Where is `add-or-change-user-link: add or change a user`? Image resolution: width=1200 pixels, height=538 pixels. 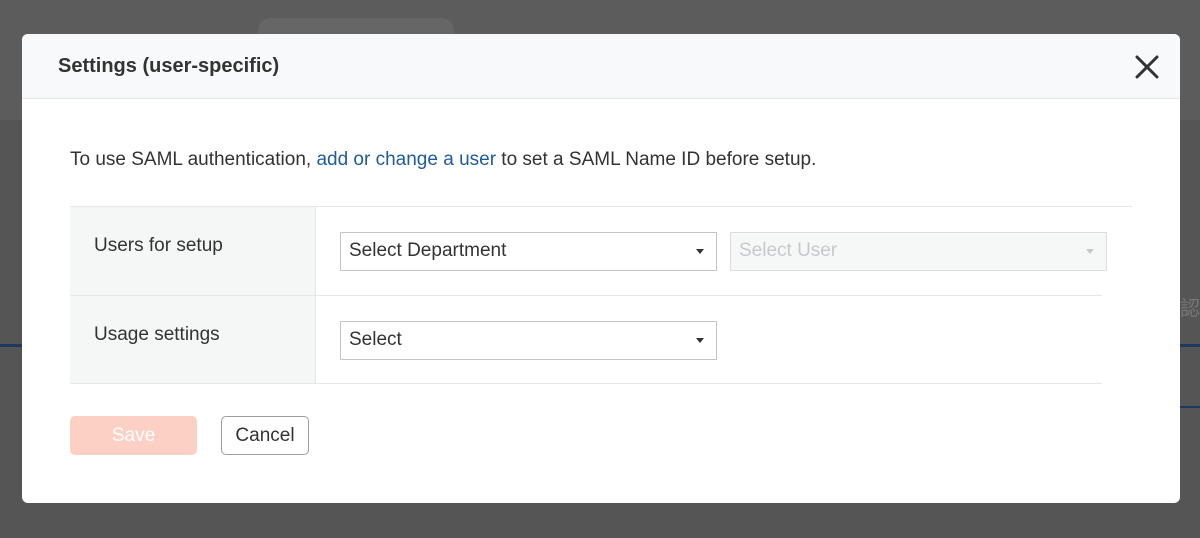
add-or-change-user-link: add or change a user is located at coordinates (406, 159).